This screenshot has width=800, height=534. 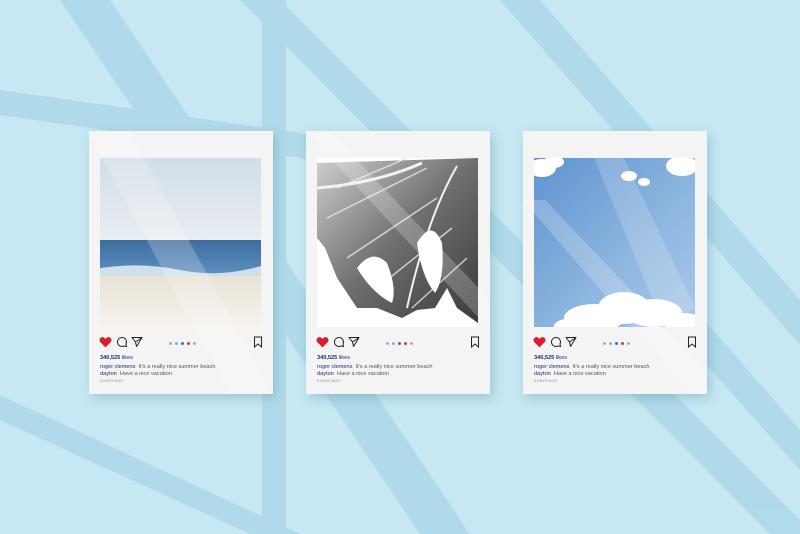 I want to click on monstera-leaf-photo, so click(x=397, y=242).